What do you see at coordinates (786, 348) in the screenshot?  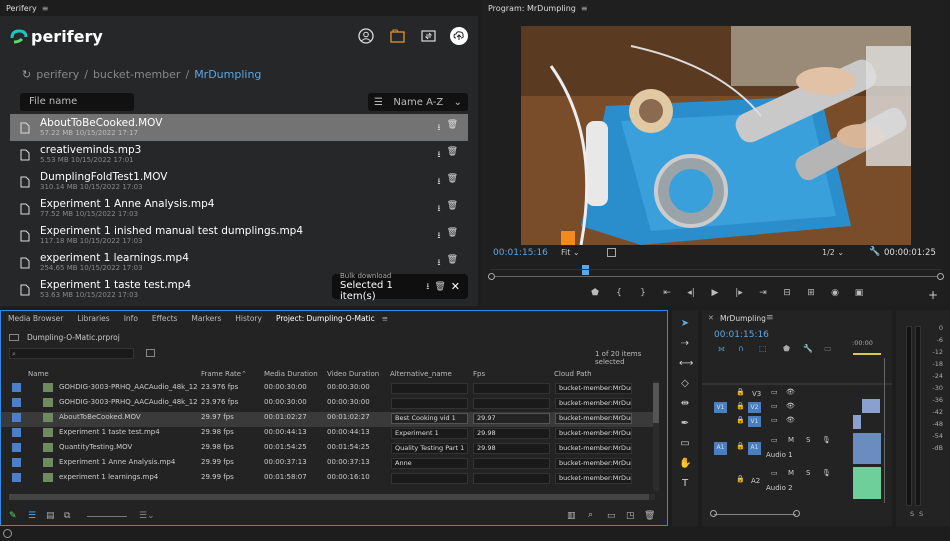 I see `marker-icon: ⬟` at bounding box center [786, 348].